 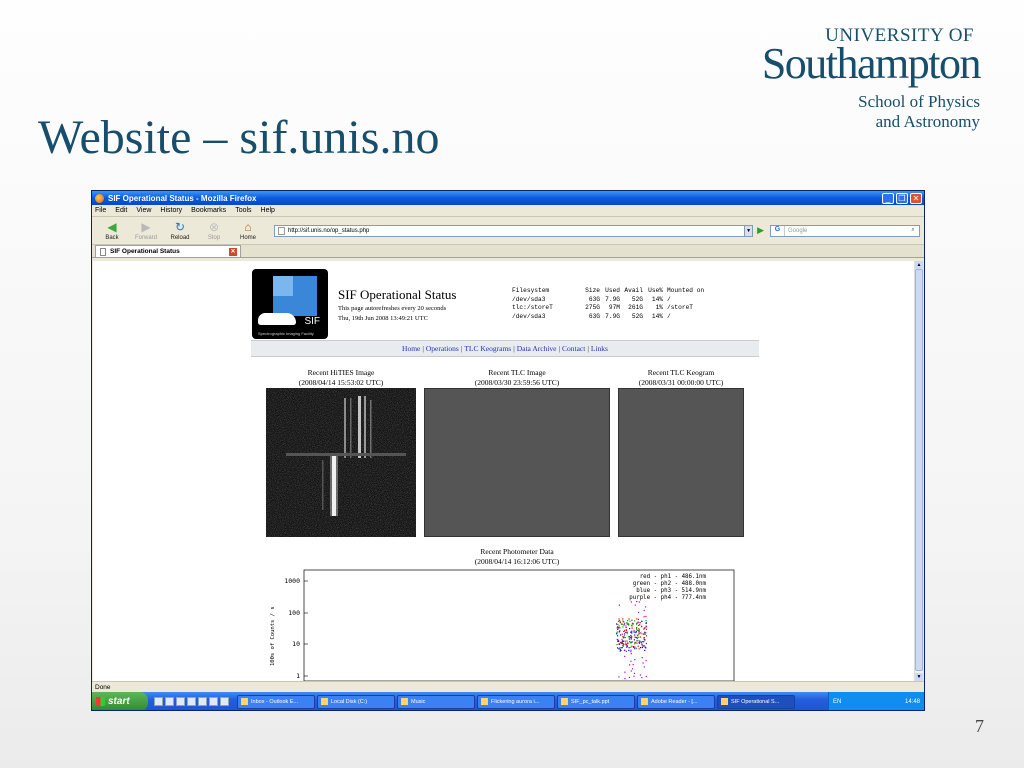 I want to click on search-icon: ⌕, so click(x=913, y=230).